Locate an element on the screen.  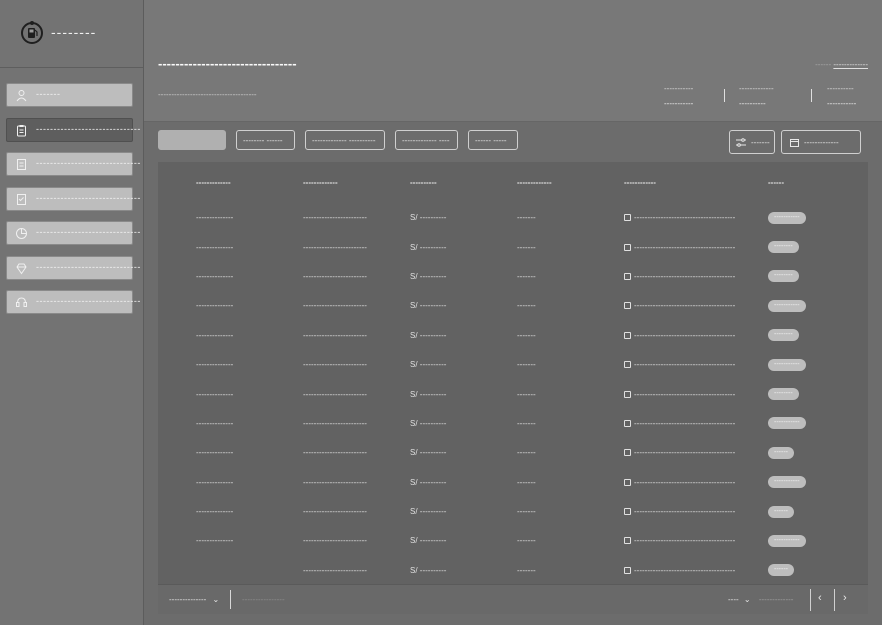
sidebar-item-label: ------- is located at coordinates (48, 94).